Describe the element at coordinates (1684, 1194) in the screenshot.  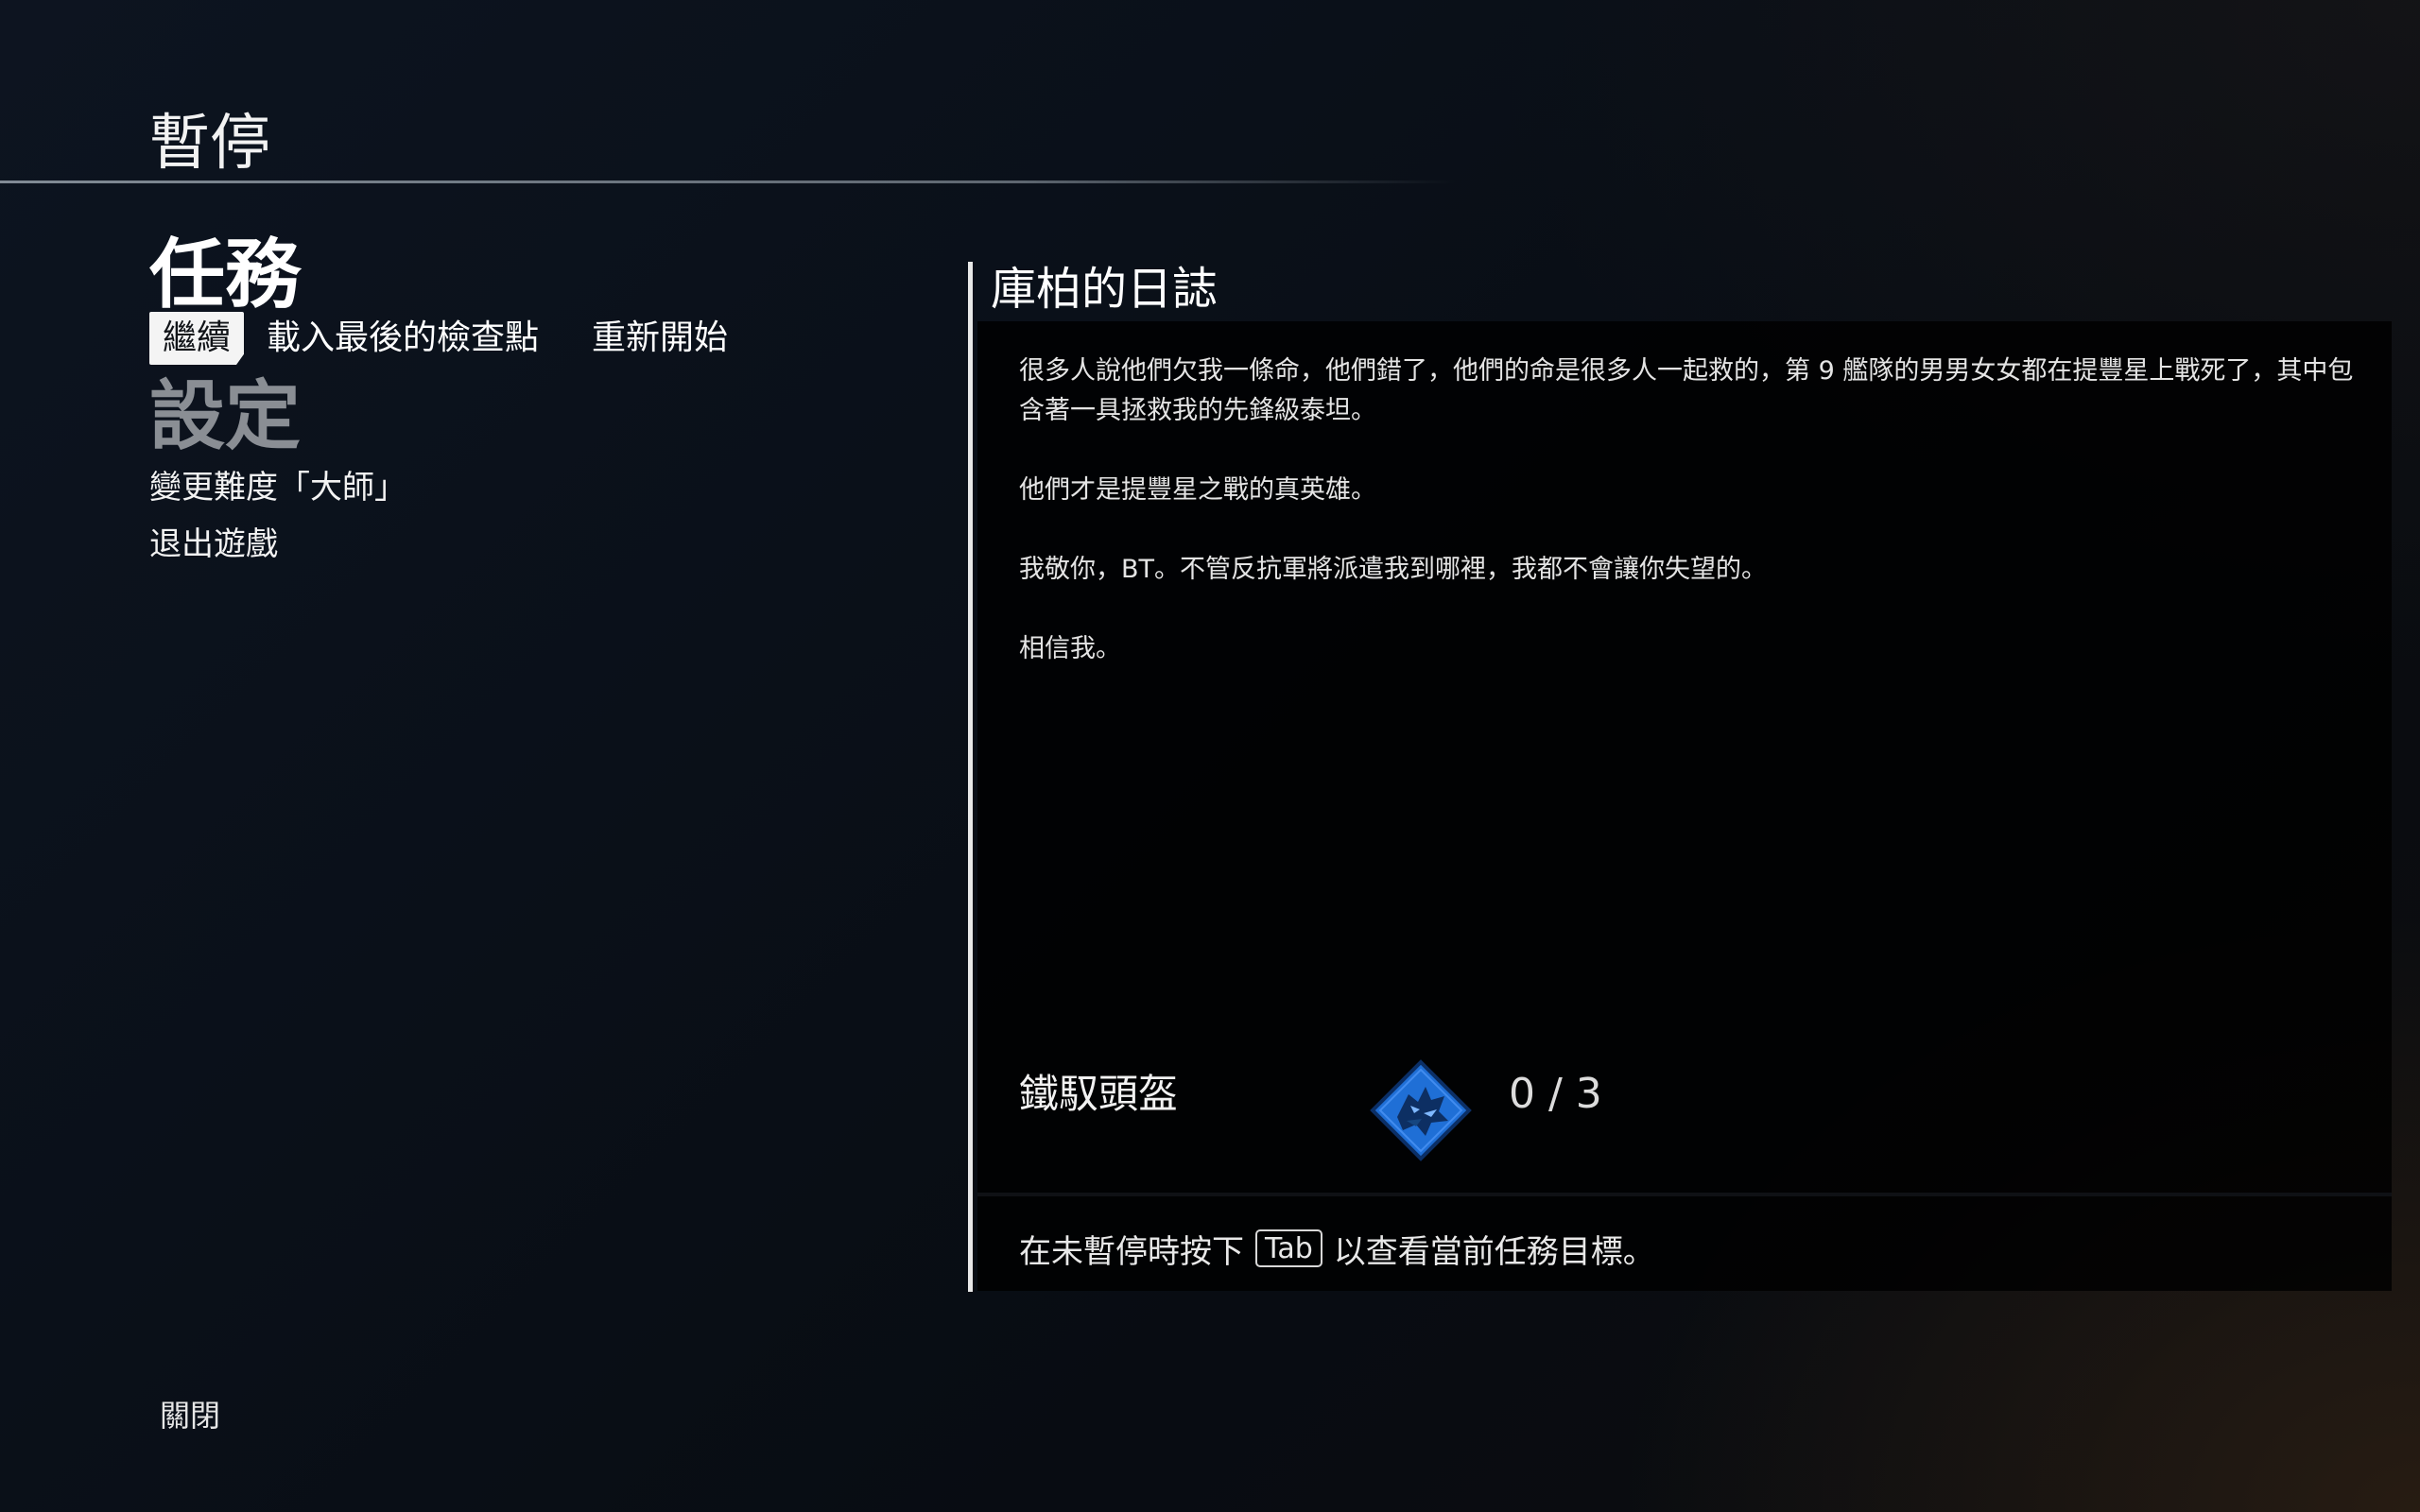
I see `panel-divider` at that location.